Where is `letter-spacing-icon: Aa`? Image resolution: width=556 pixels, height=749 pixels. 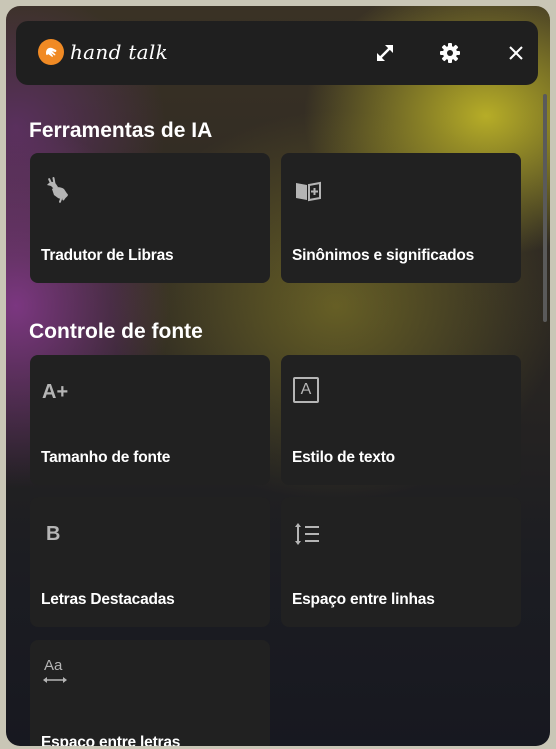
letter-spacing-icon: Aa is located at coordinates (57, 673).